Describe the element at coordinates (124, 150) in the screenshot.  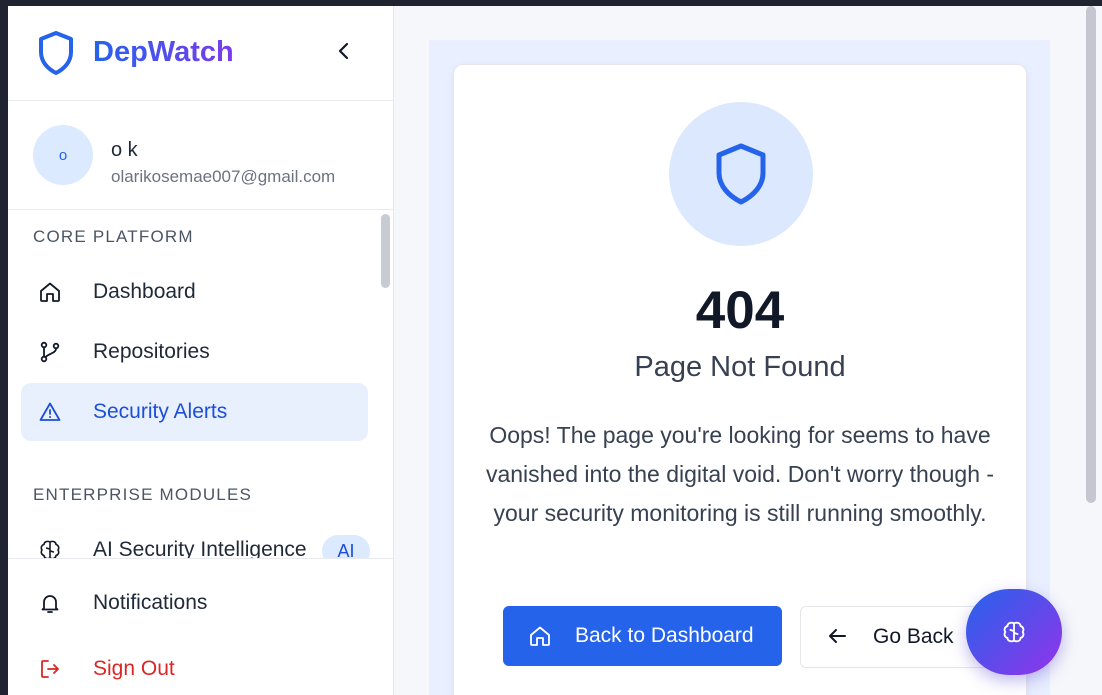
I see `user-name: o k` at that location.